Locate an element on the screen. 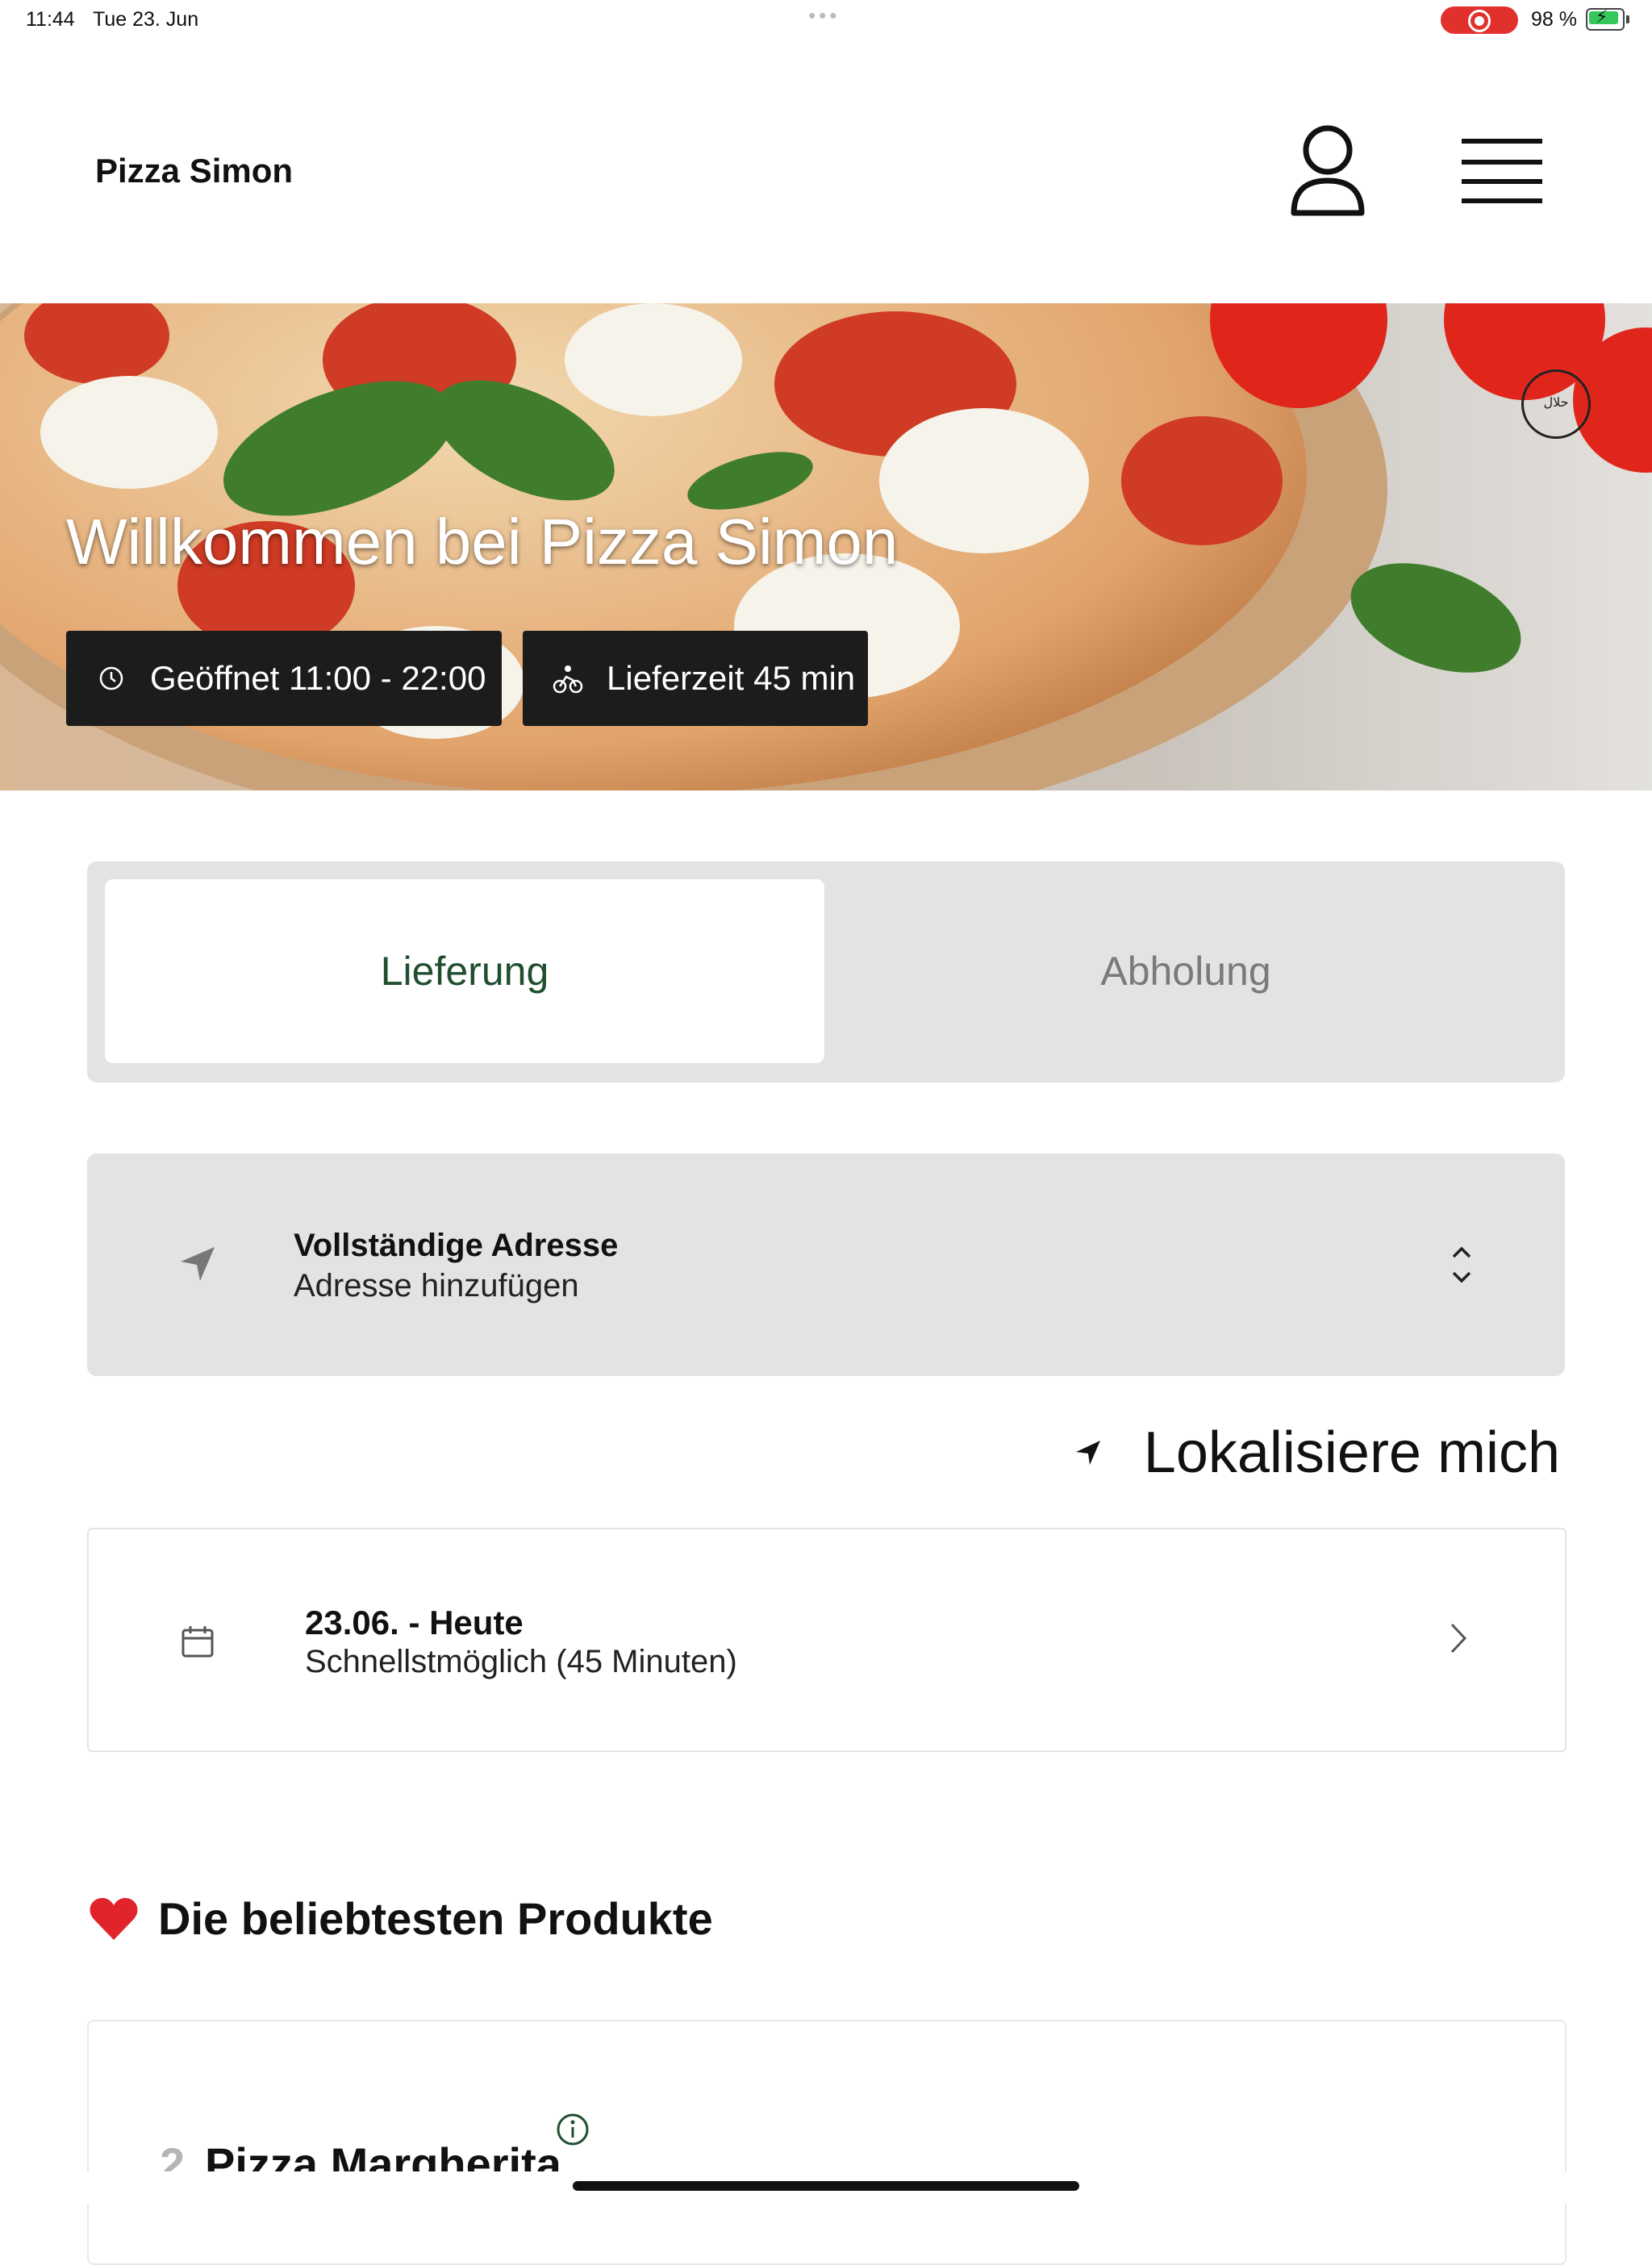  calendar-icon is located at coordinates (198, 1642).